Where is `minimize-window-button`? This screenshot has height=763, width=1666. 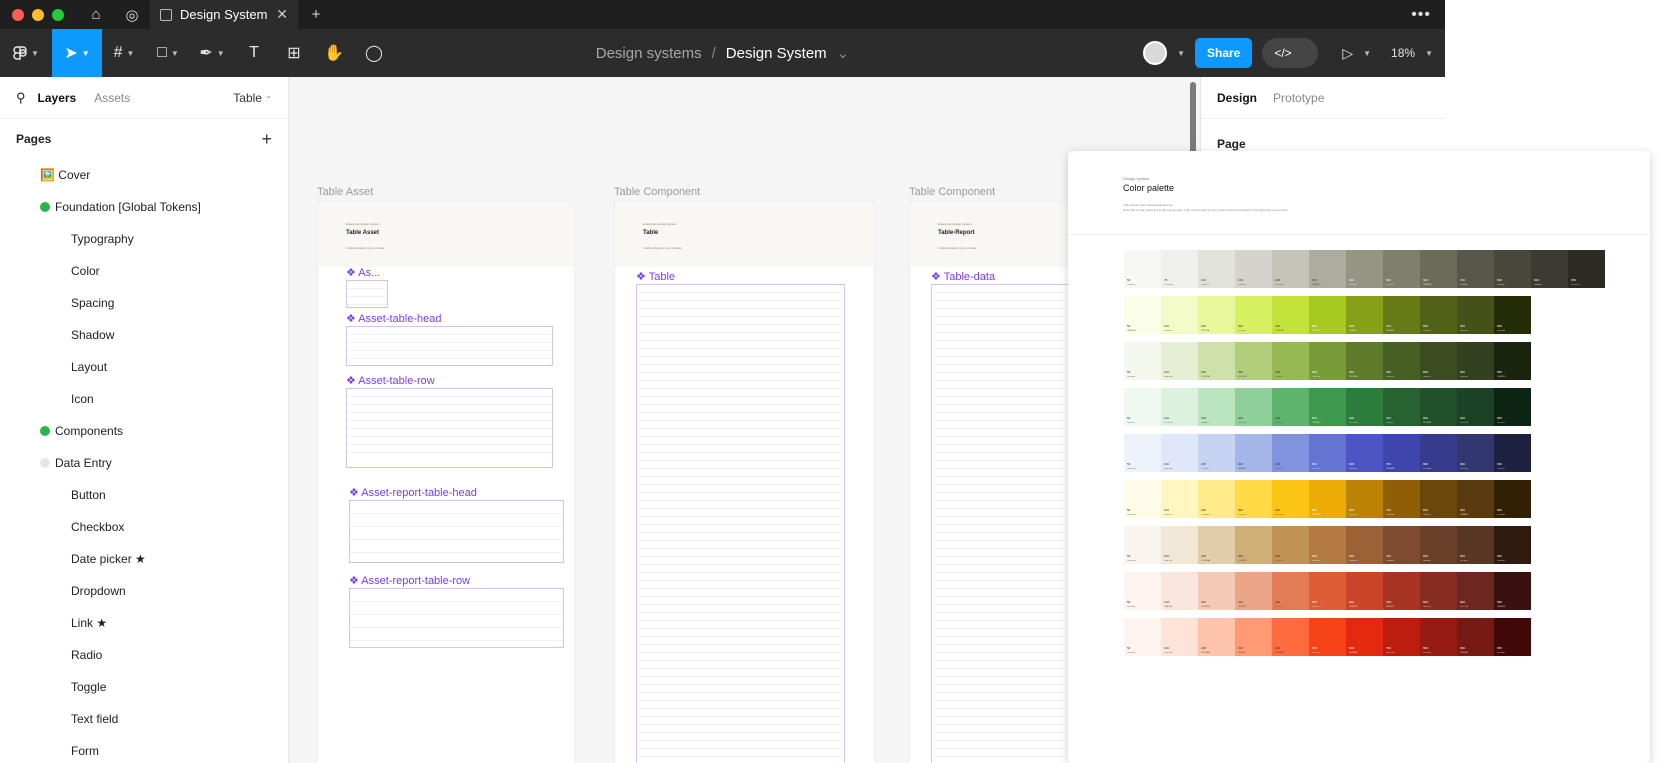
minimize-window-button is located at coordinates (38, 14).